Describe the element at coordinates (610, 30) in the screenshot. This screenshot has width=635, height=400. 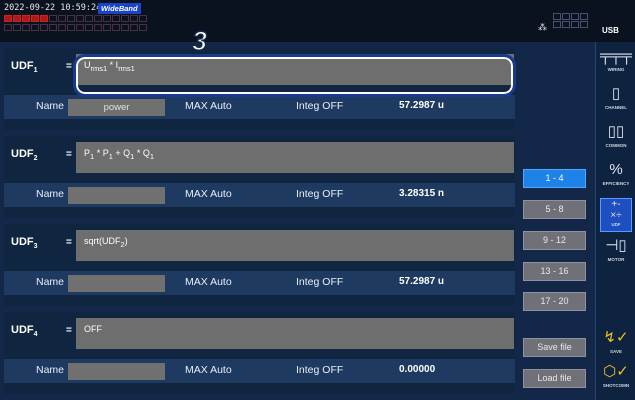
I see `usb-indicator: USB` at that location.